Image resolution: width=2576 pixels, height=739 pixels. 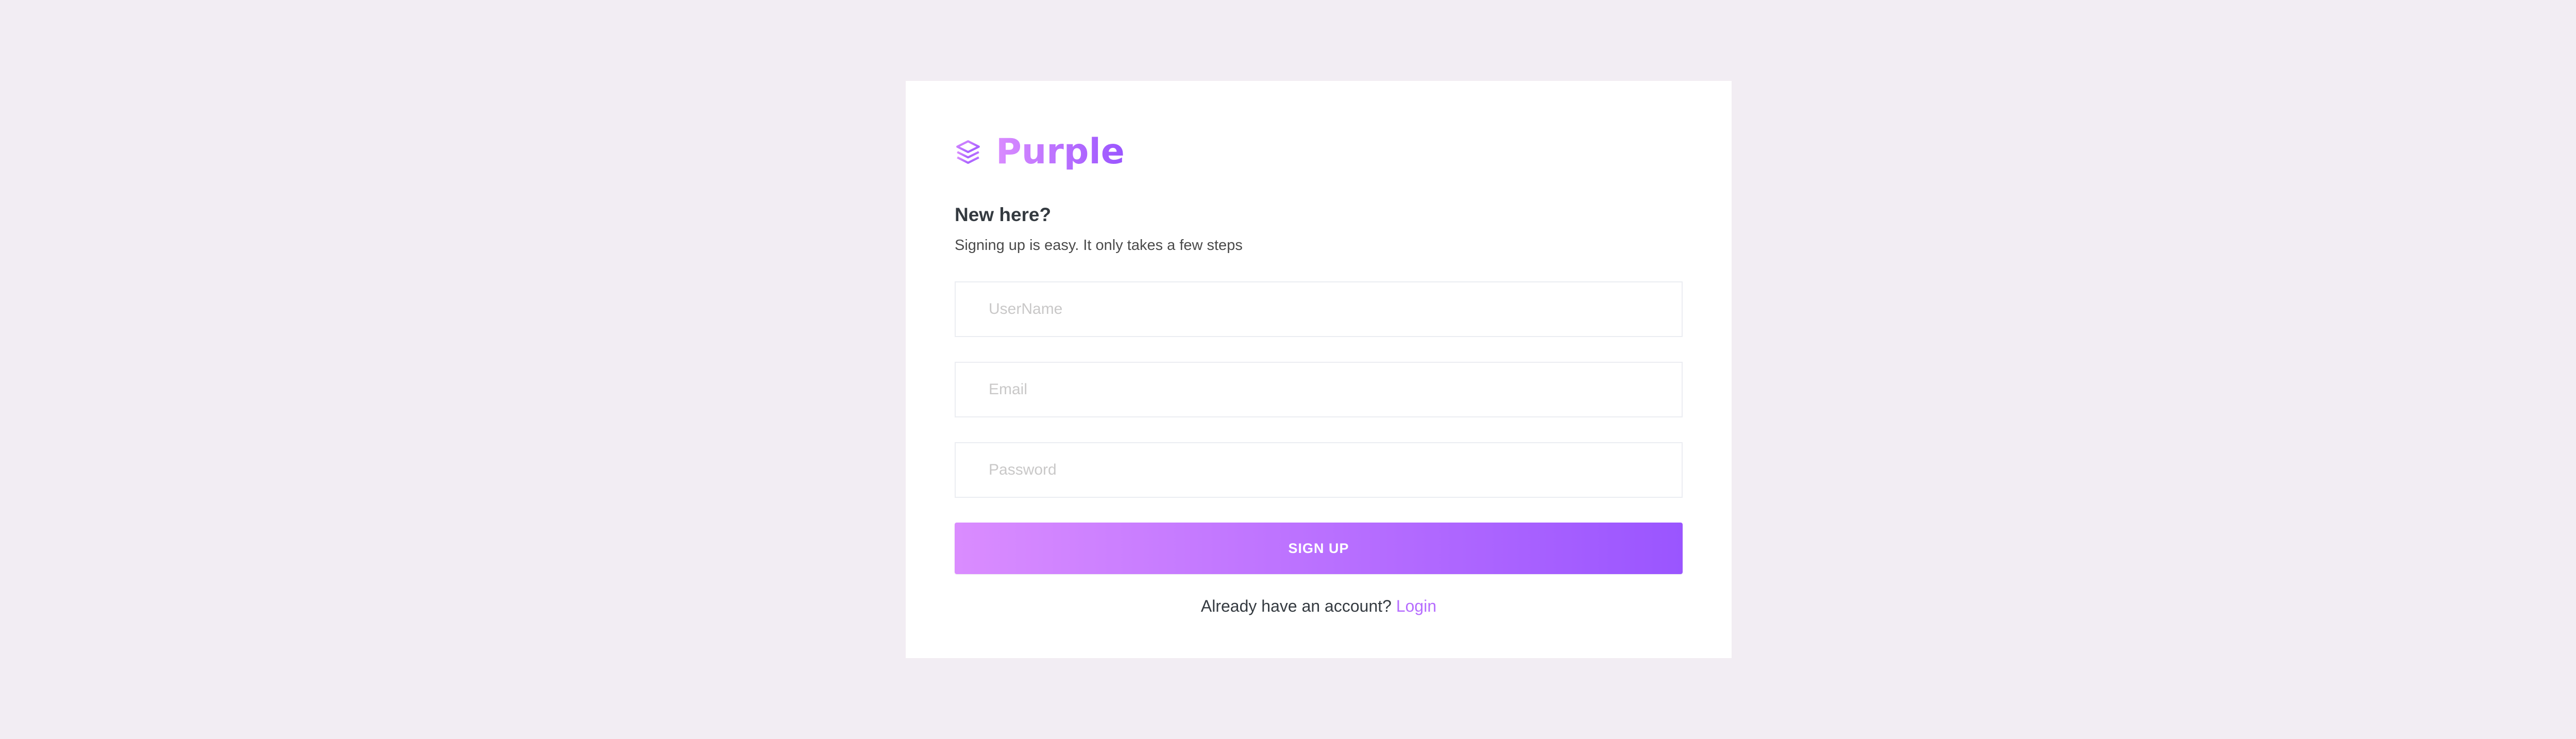 I want to click on email-input, so click(x=1335, y=389).